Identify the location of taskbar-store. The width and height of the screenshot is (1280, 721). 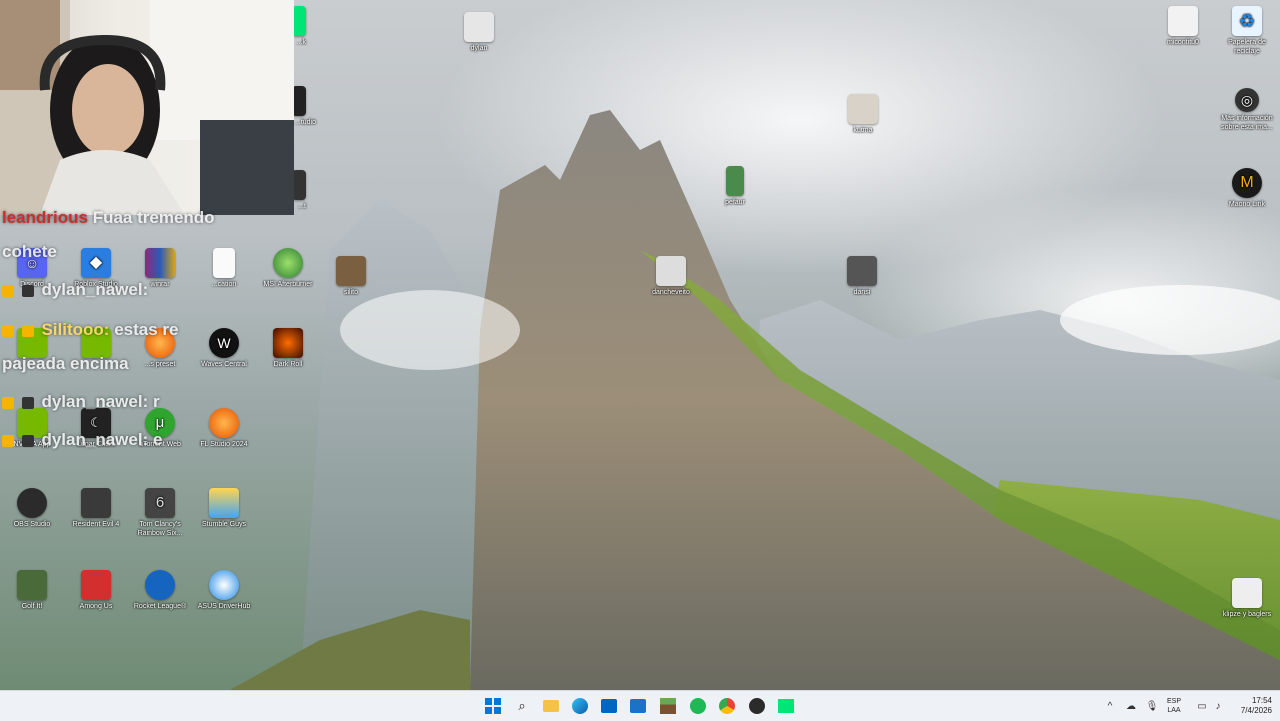
(609, 706).